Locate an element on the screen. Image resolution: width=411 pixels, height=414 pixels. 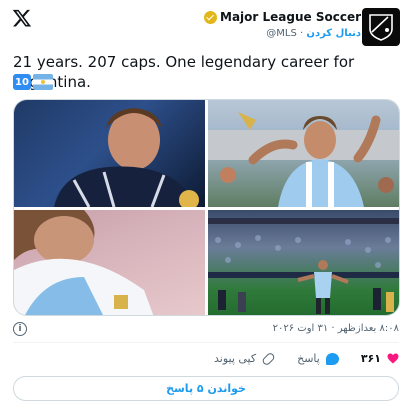
like-count: ۳۶۱ is located at coordinates (370, 358).